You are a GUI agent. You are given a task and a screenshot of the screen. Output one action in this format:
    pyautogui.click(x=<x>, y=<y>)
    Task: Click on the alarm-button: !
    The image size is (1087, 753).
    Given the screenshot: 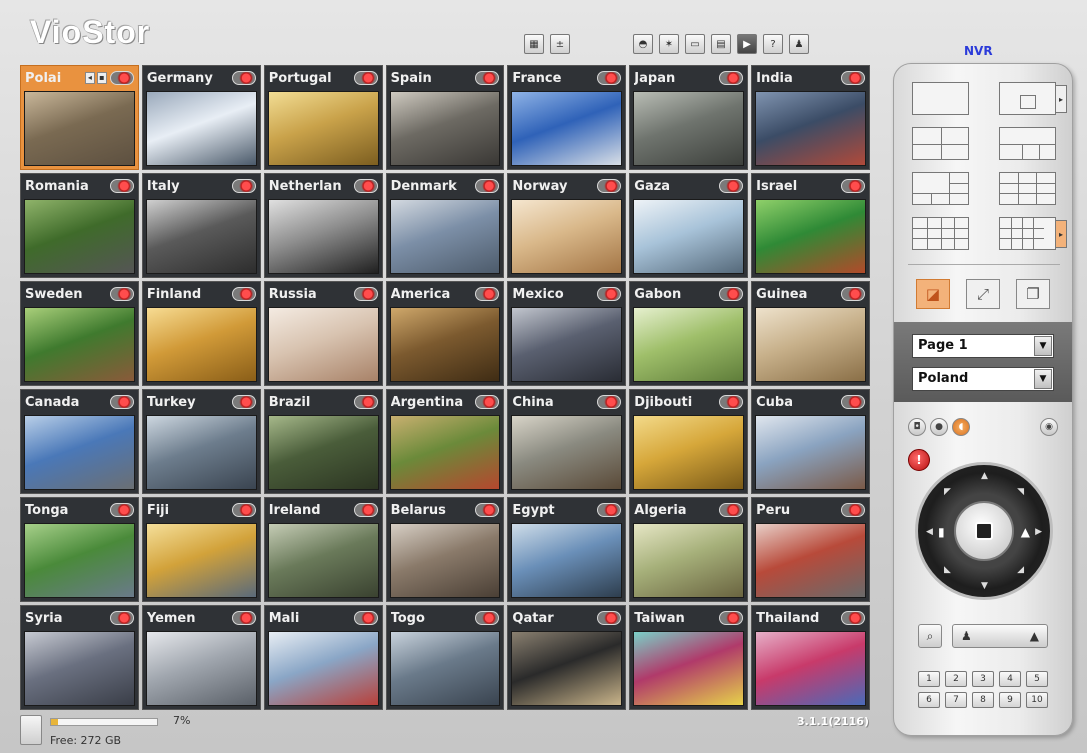 What is the action you would take?
    pyautogui.click(x=919, y=460)
    